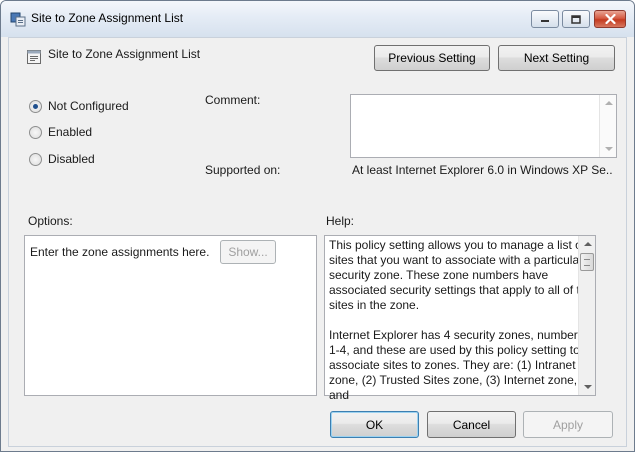  I want to click on help-scrollbar, so click(586, 315).